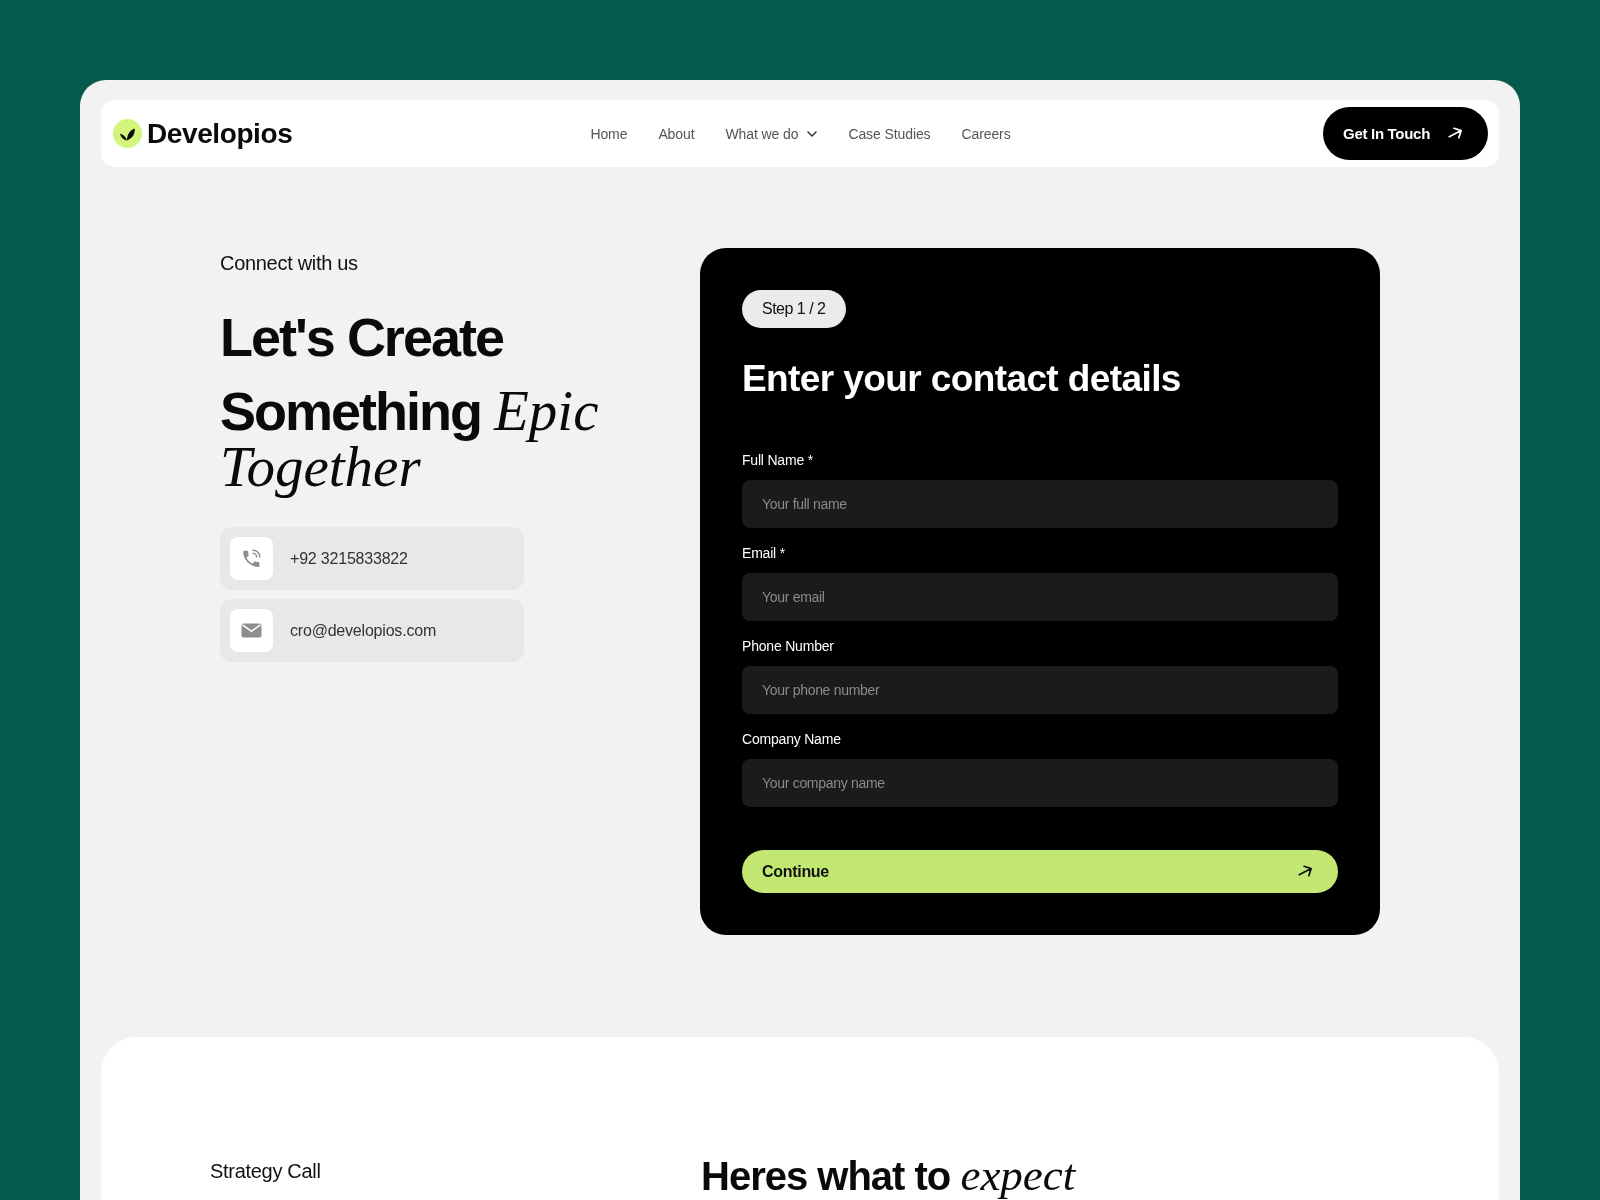 The height and width of the screenshot is (1200, 1600). What do you see at coordinates (265, 1171) in the screenshot?
I see `section-eyebrow: Strategy Call` at bounding box center [265, 1171].